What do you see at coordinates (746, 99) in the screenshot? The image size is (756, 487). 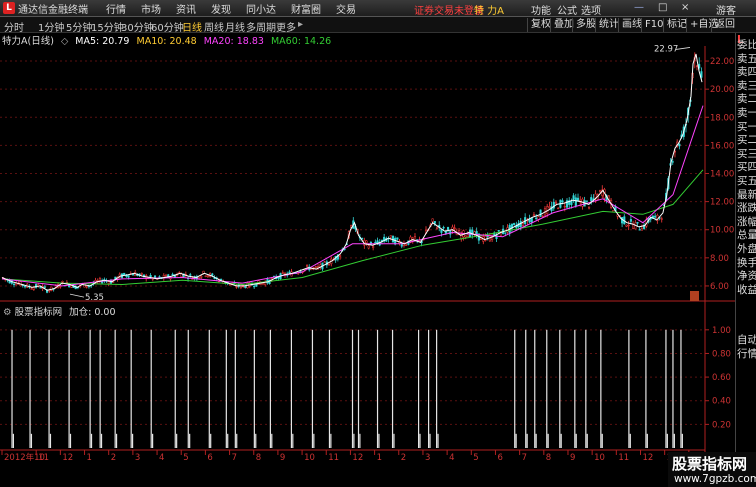 I see `quote-field-4: 卖二` at bounding box center [746, 99].